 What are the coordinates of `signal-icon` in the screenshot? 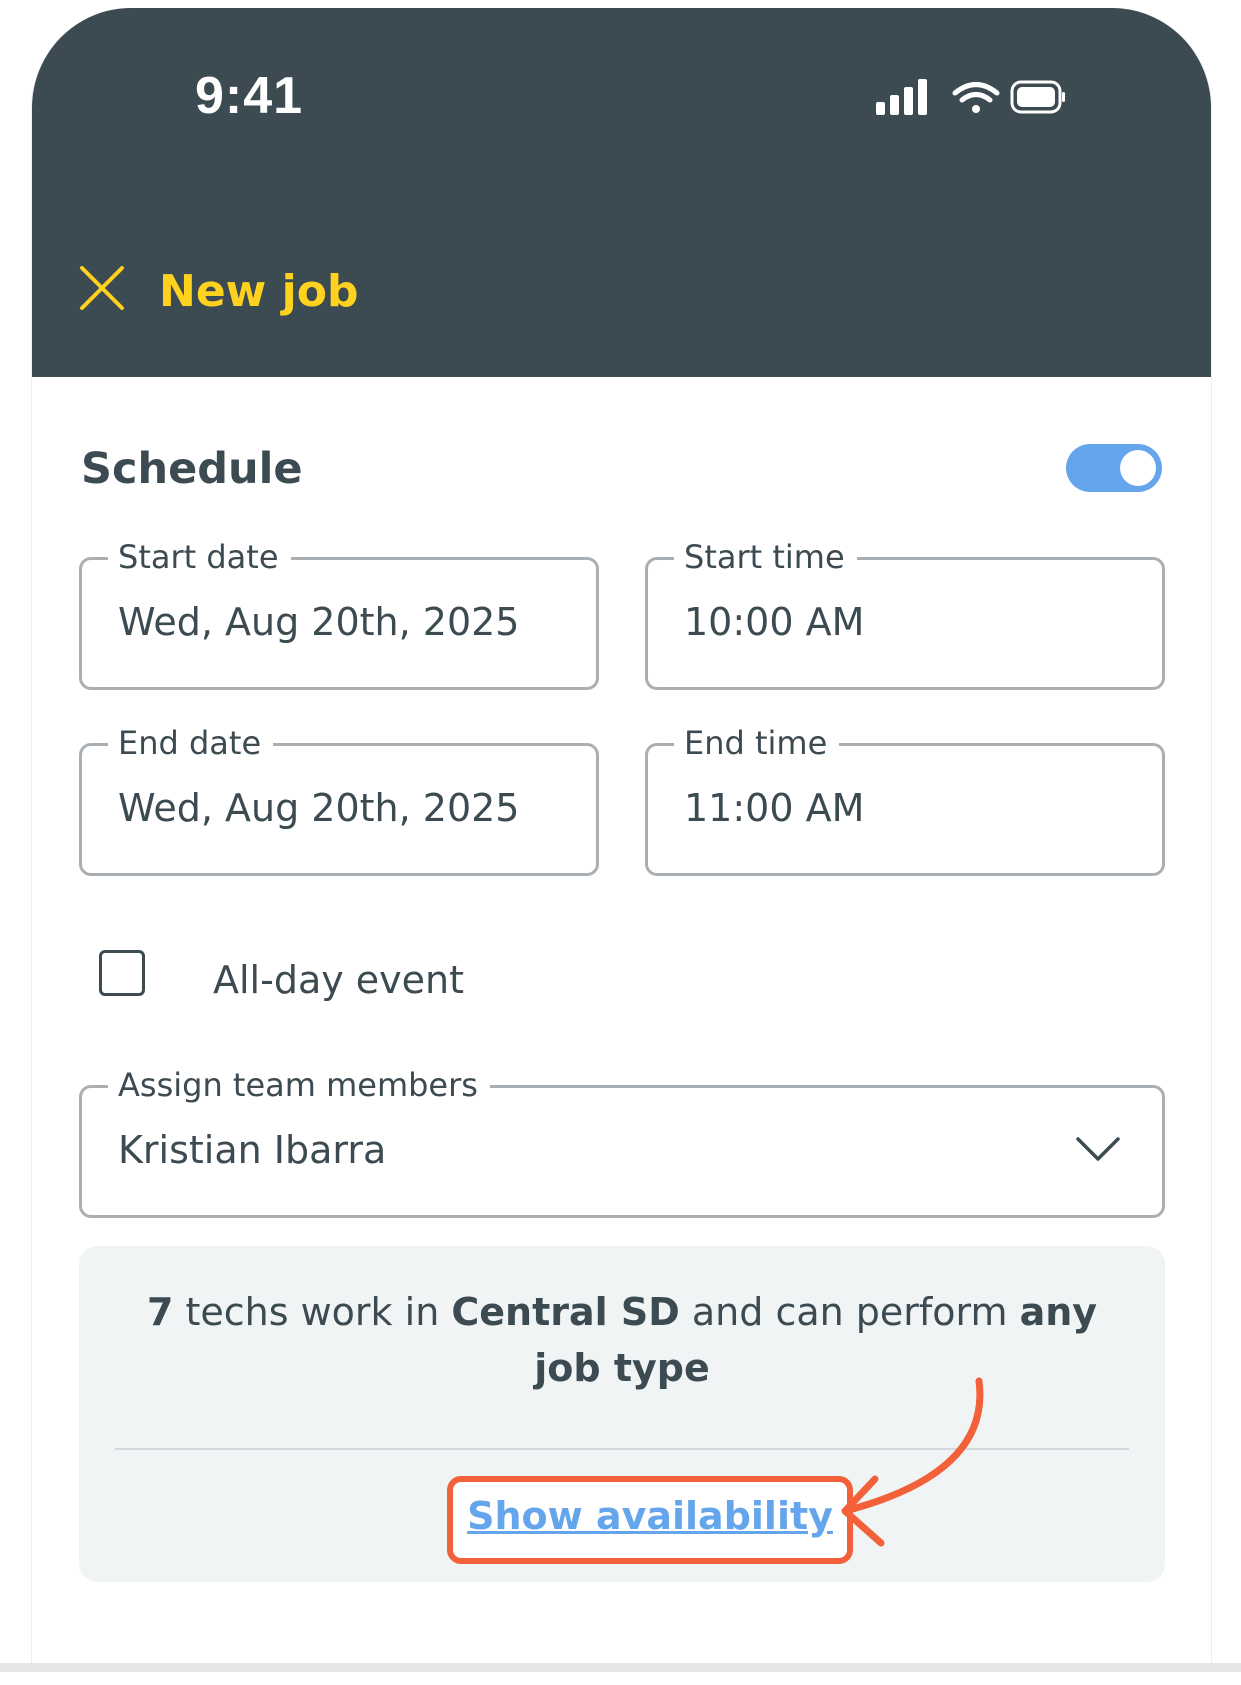 It's located at (901, 97).